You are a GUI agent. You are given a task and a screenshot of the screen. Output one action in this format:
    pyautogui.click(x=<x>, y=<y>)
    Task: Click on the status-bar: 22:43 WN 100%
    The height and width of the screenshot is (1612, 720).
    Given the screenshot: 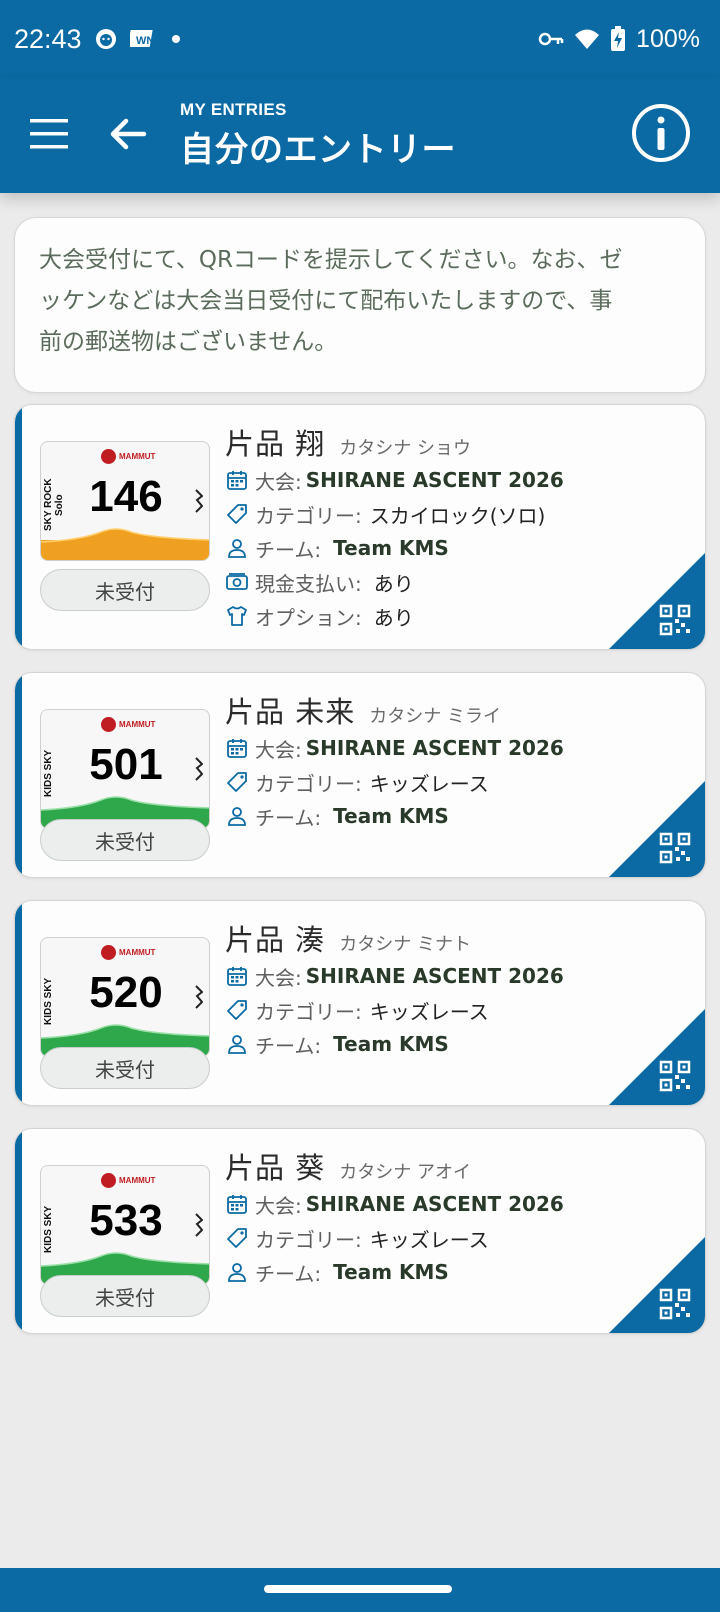 What is the action you would take?
    pyautogui.click(x=360, y=39)
    